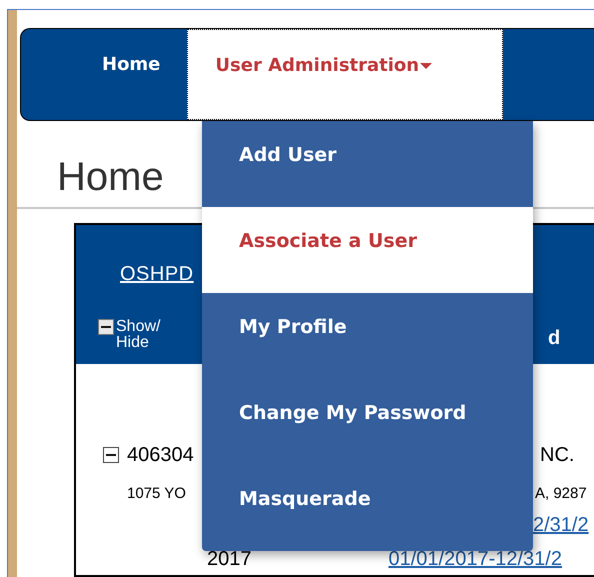 This screenshot has width=594, height=577. Describe the element at coordinates (157, 274) in the screenshot. I see `oshpd-link: OSHPD` at that location.